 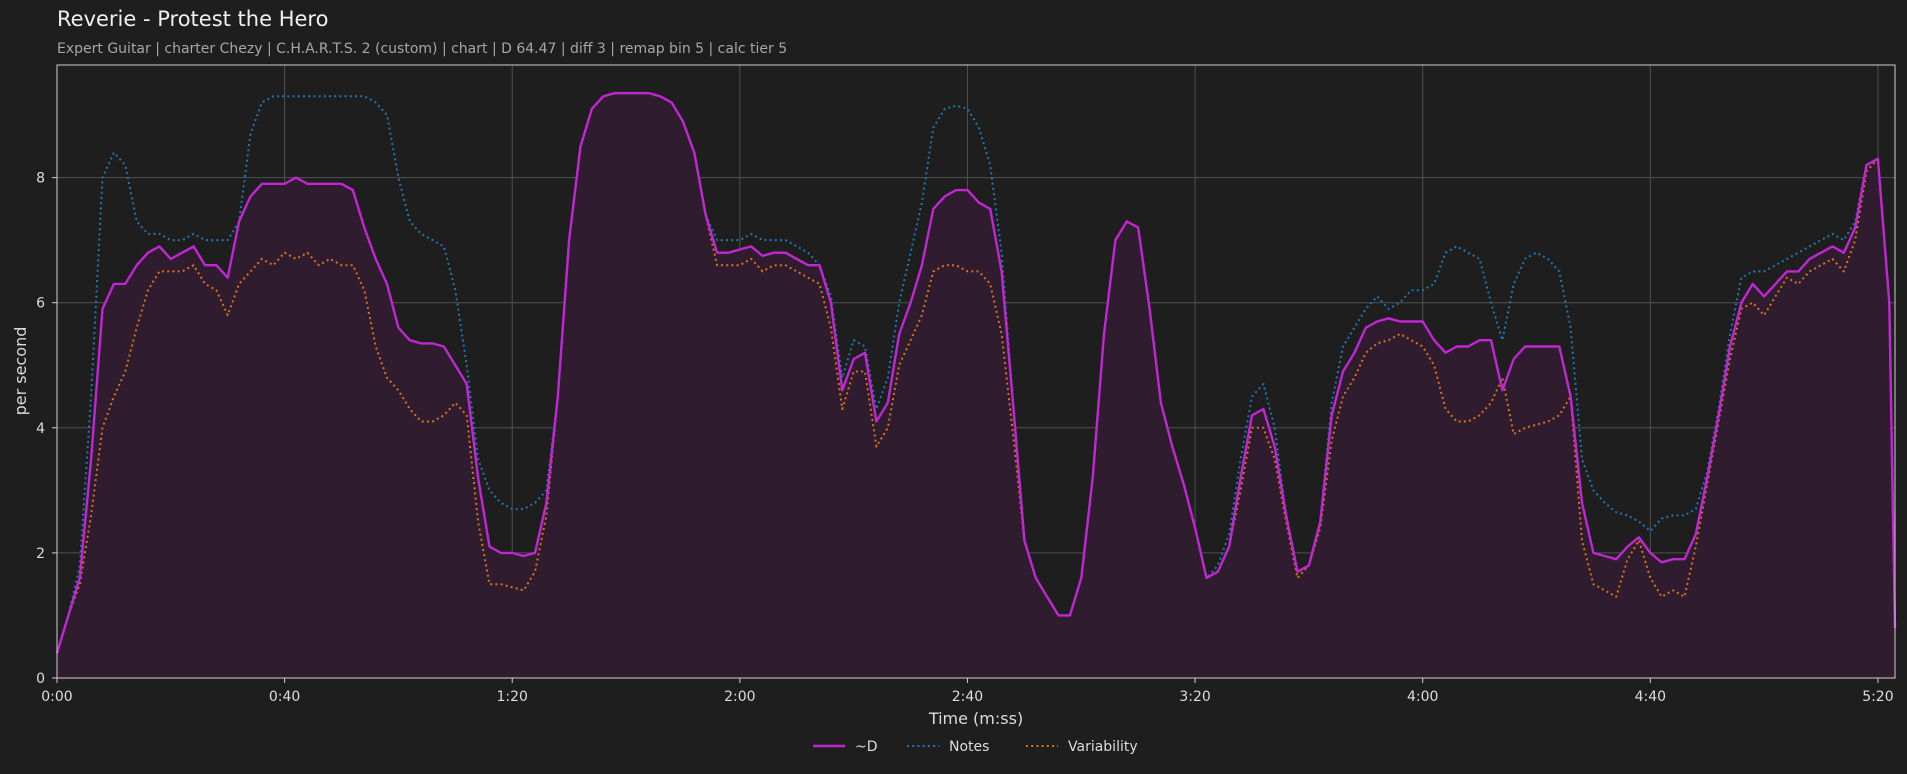 I want to click on y-ticks: 0 2 4 6 8, so click(x=46, y=429).